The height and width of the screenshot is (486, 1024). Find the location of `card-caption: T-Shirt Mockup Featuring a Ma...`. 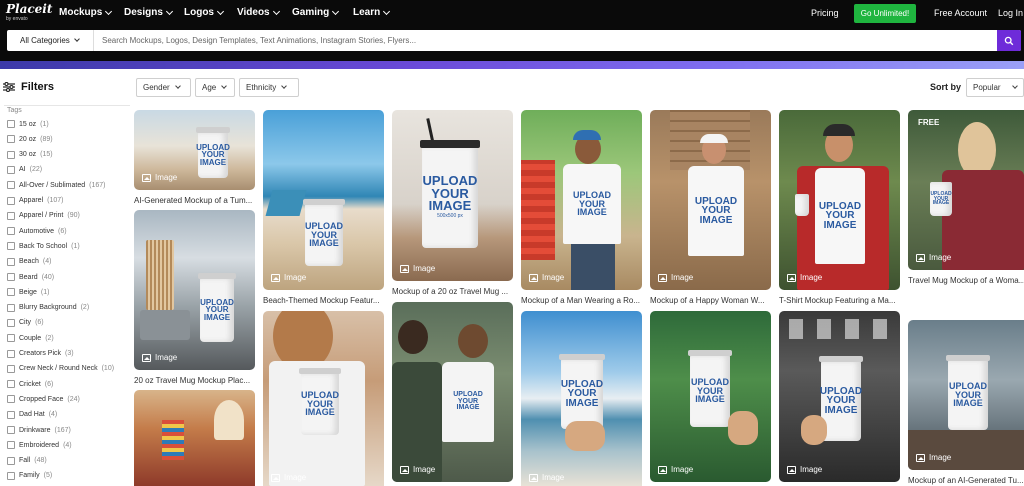

card-caption: T-Shirt Mockup Featuring a Ma... is located at coordinates (839, 300).